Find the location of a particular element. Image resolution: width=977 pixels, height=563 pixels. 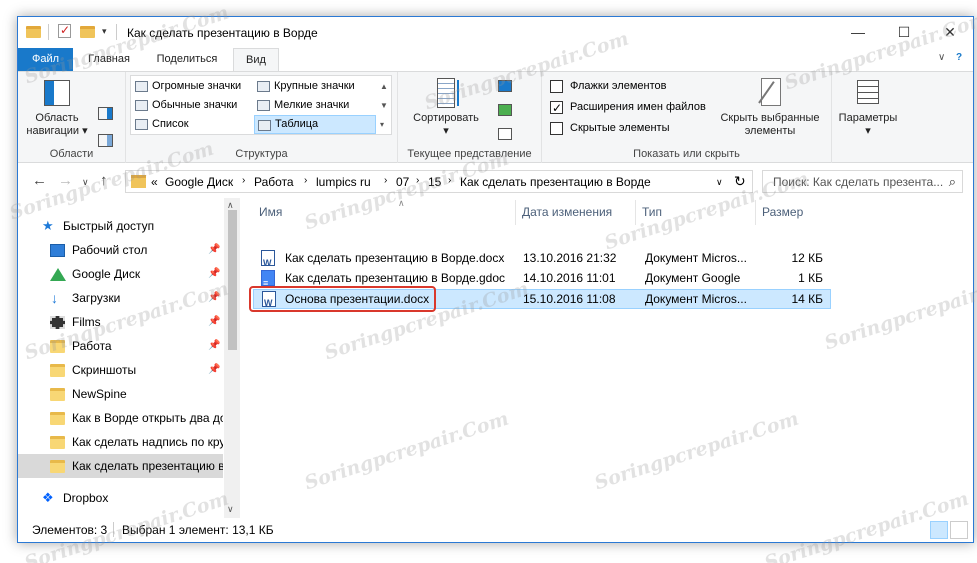

up-arrow-icon: ↑ is located at coordinates (104, 180).